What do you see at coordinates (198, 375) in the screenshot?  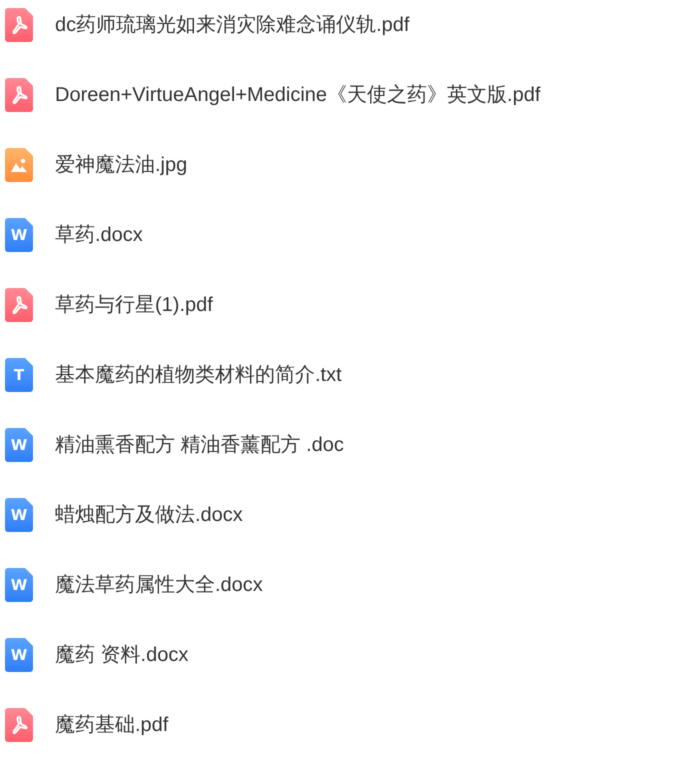 I see `file-name: 基本魔药的植物类材料的简介.txt` at bounding box center [198, 375].